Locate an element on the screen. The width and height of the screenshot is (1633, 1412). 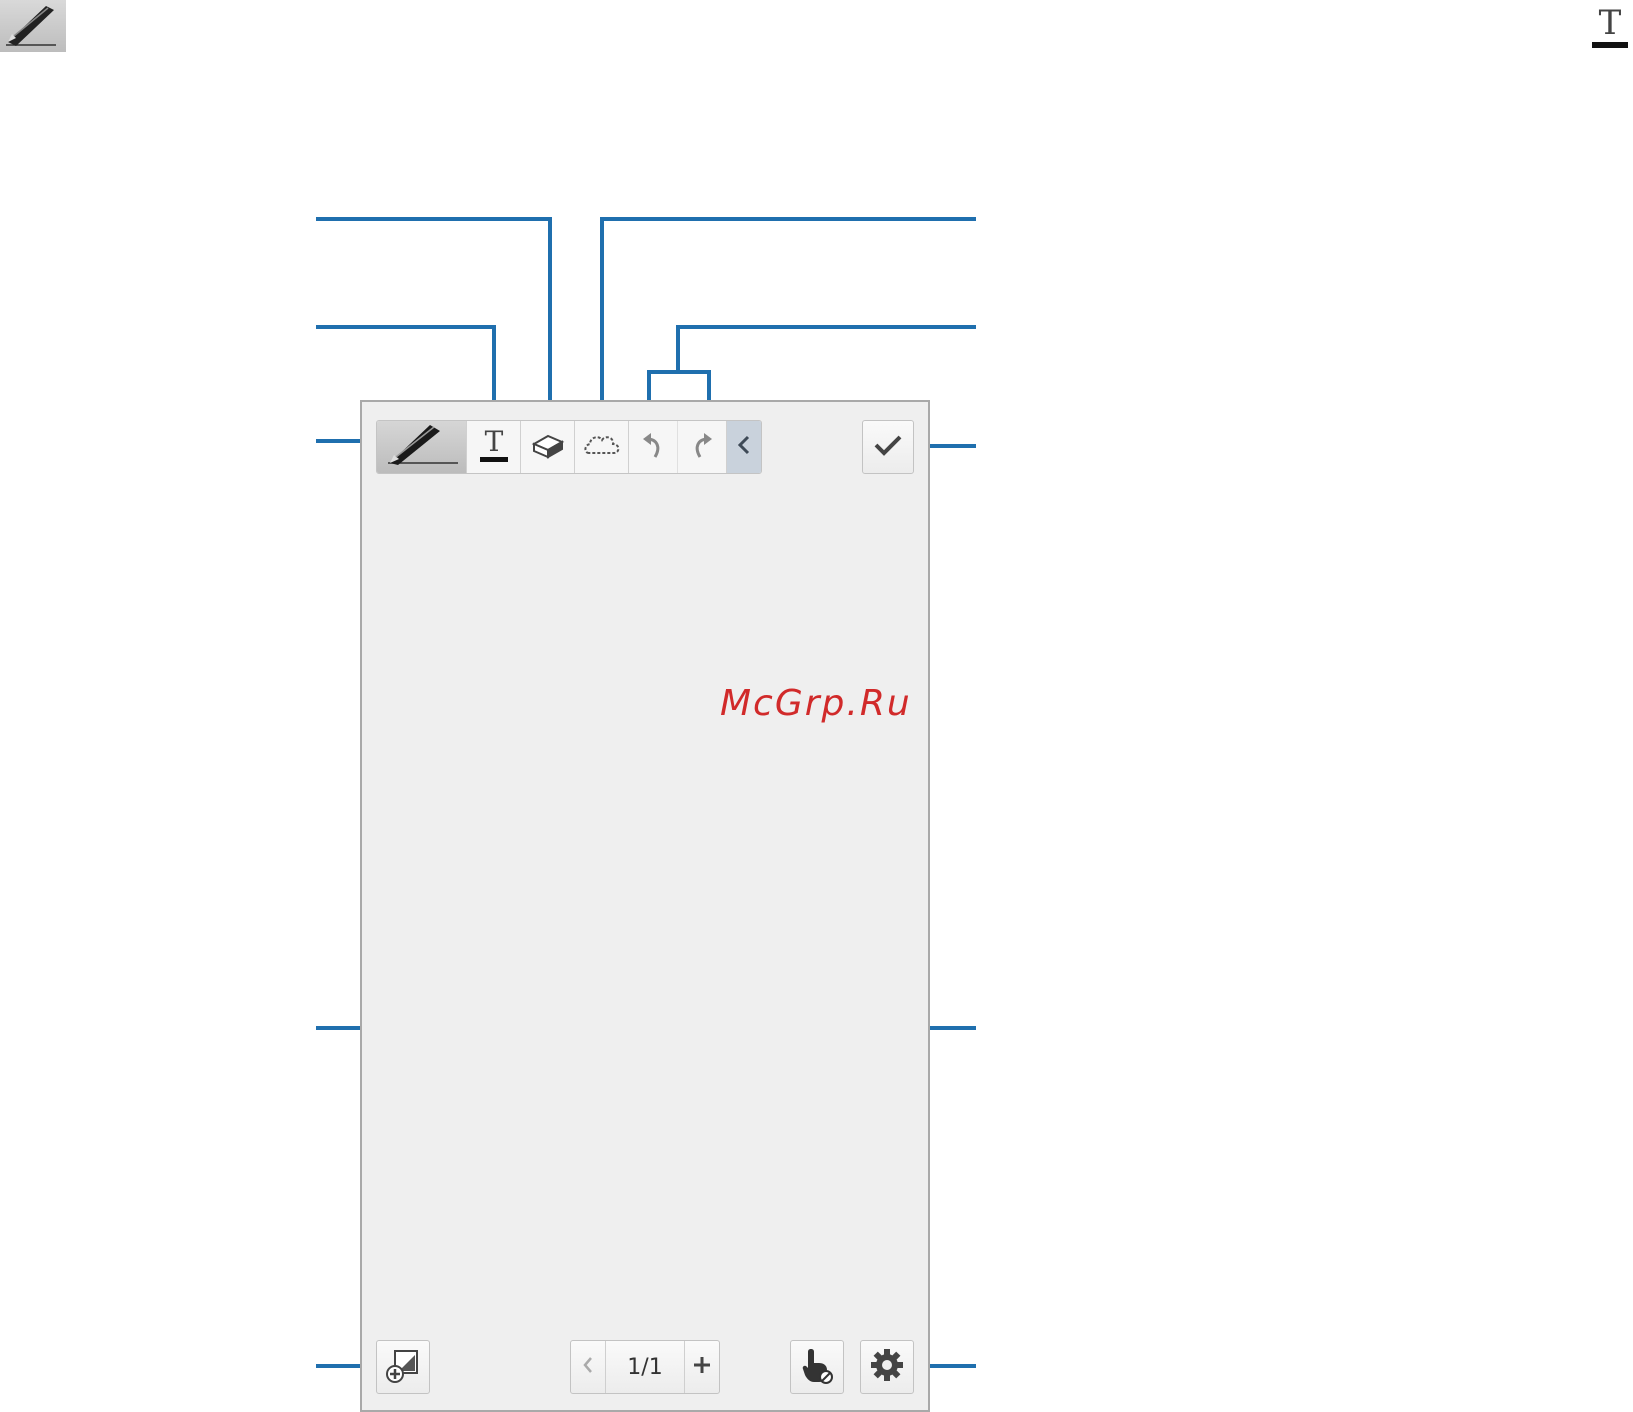
hand-mode-button is located at coordinates (817, 1367).